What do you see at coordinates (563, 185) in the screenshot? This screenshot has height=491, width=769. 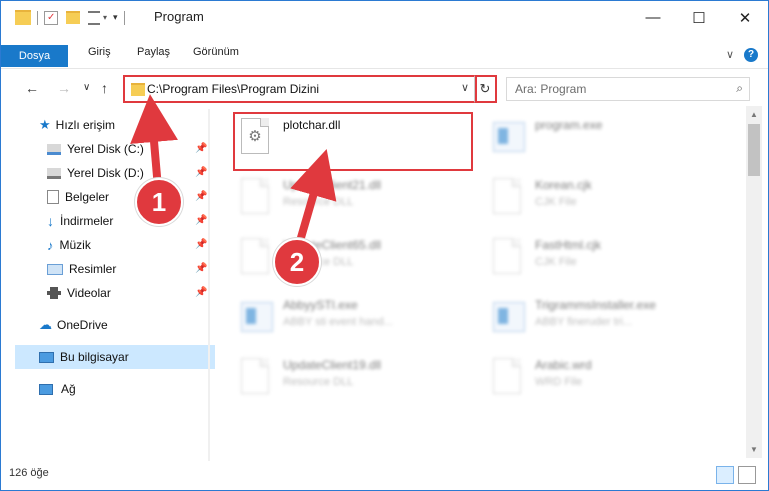 I see `file-name: Korean.cjk` at bounding box center [563, 185].